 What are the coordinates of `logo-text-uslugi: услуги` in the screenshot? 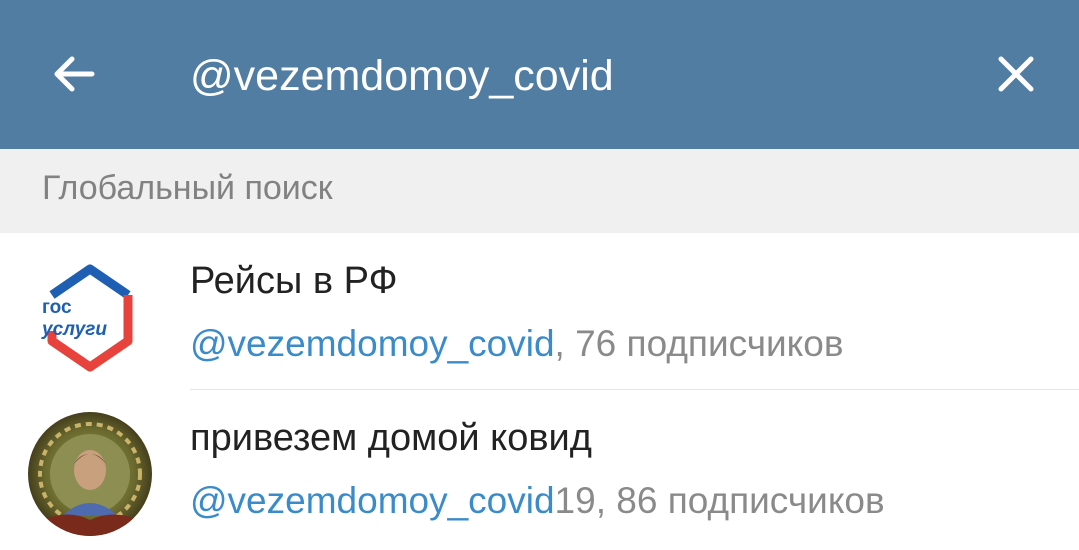 It's located at (74, 329).